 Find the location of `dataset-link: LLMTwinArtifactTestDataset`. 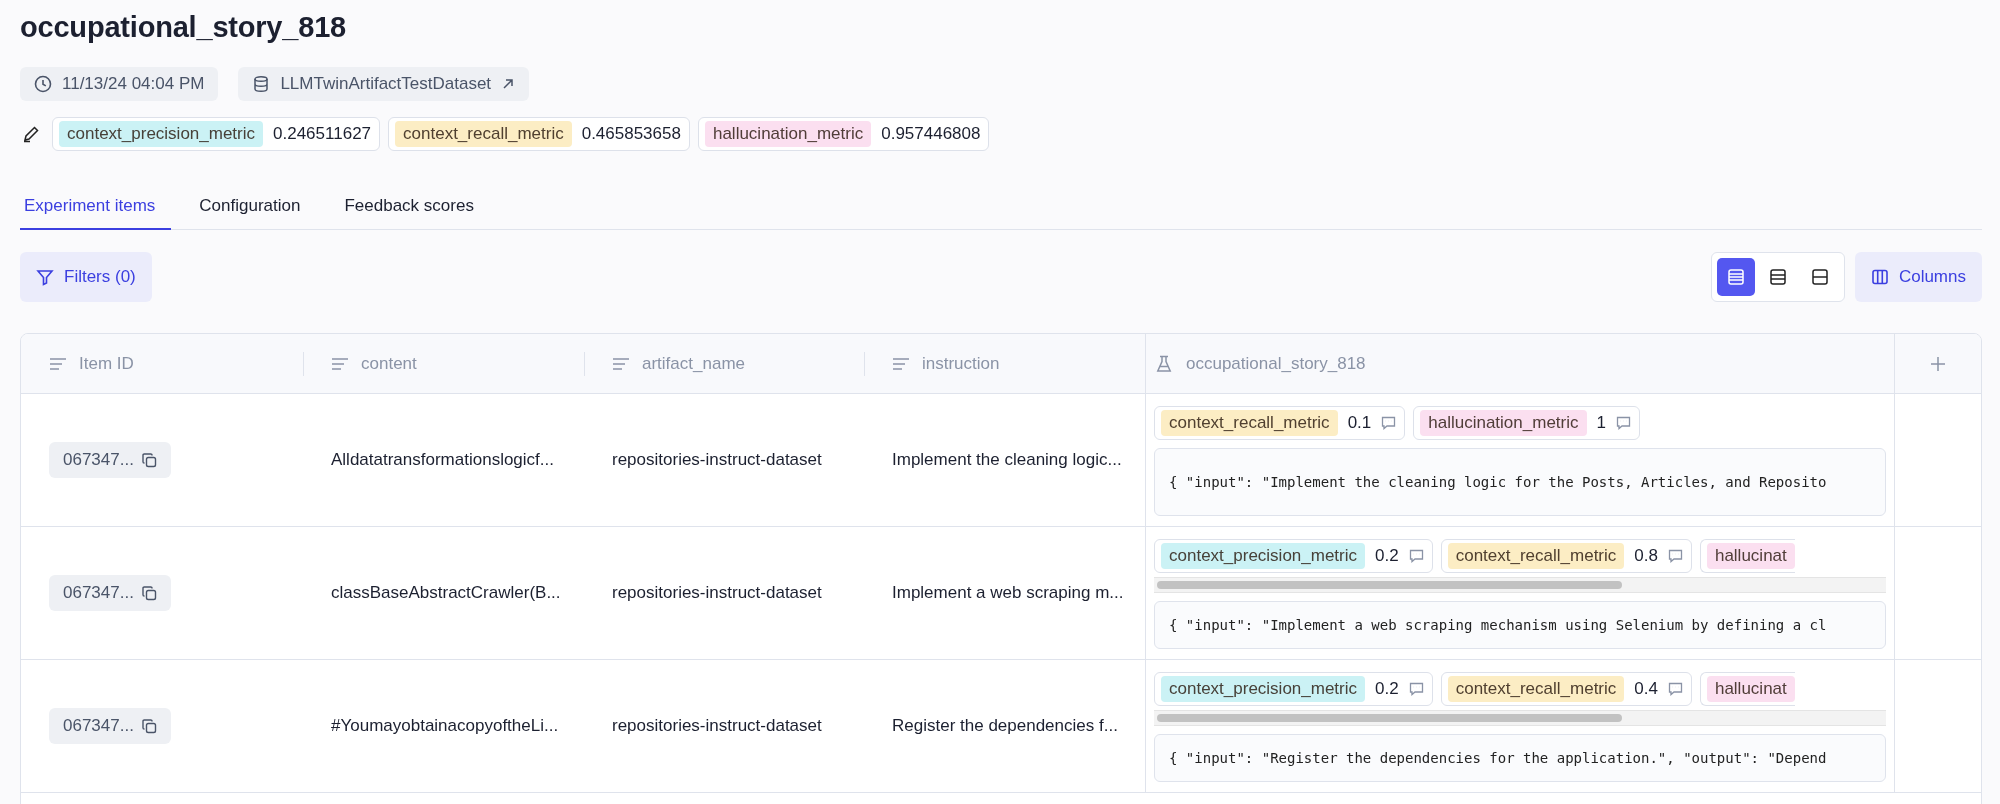

dataset-link: LLMTwinArtifactTestDataset is located at coordinates (384, 84).